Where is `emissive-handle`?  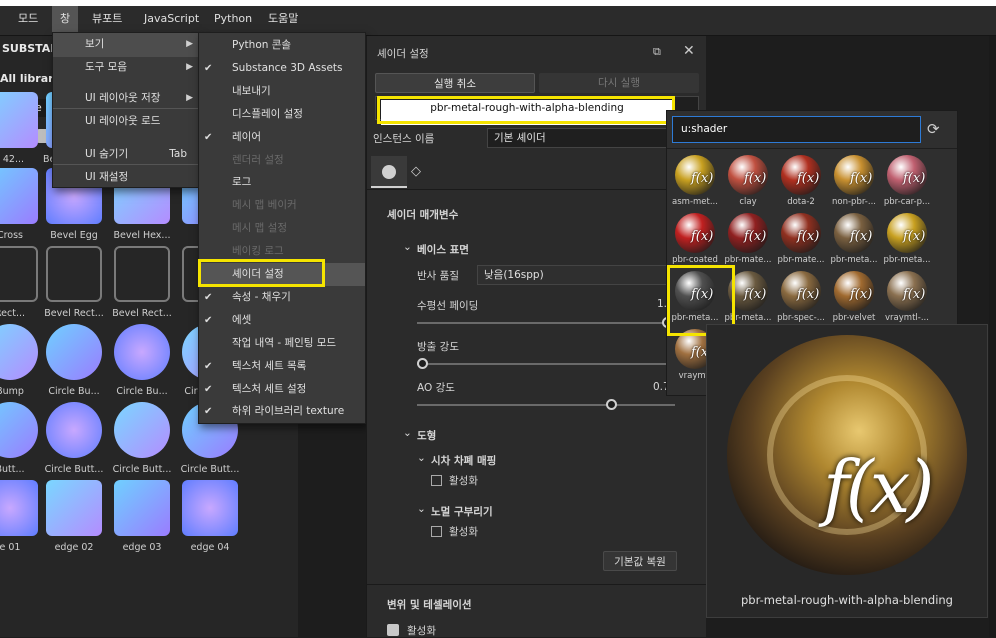 emissive-handle is located at coordinates (423, 363).